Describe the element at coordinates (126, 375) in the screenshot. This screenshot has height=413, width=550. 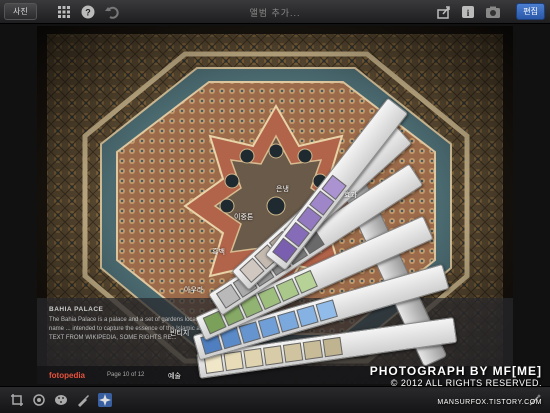
I see `page-indicator: Page 10 of 12` at that location.